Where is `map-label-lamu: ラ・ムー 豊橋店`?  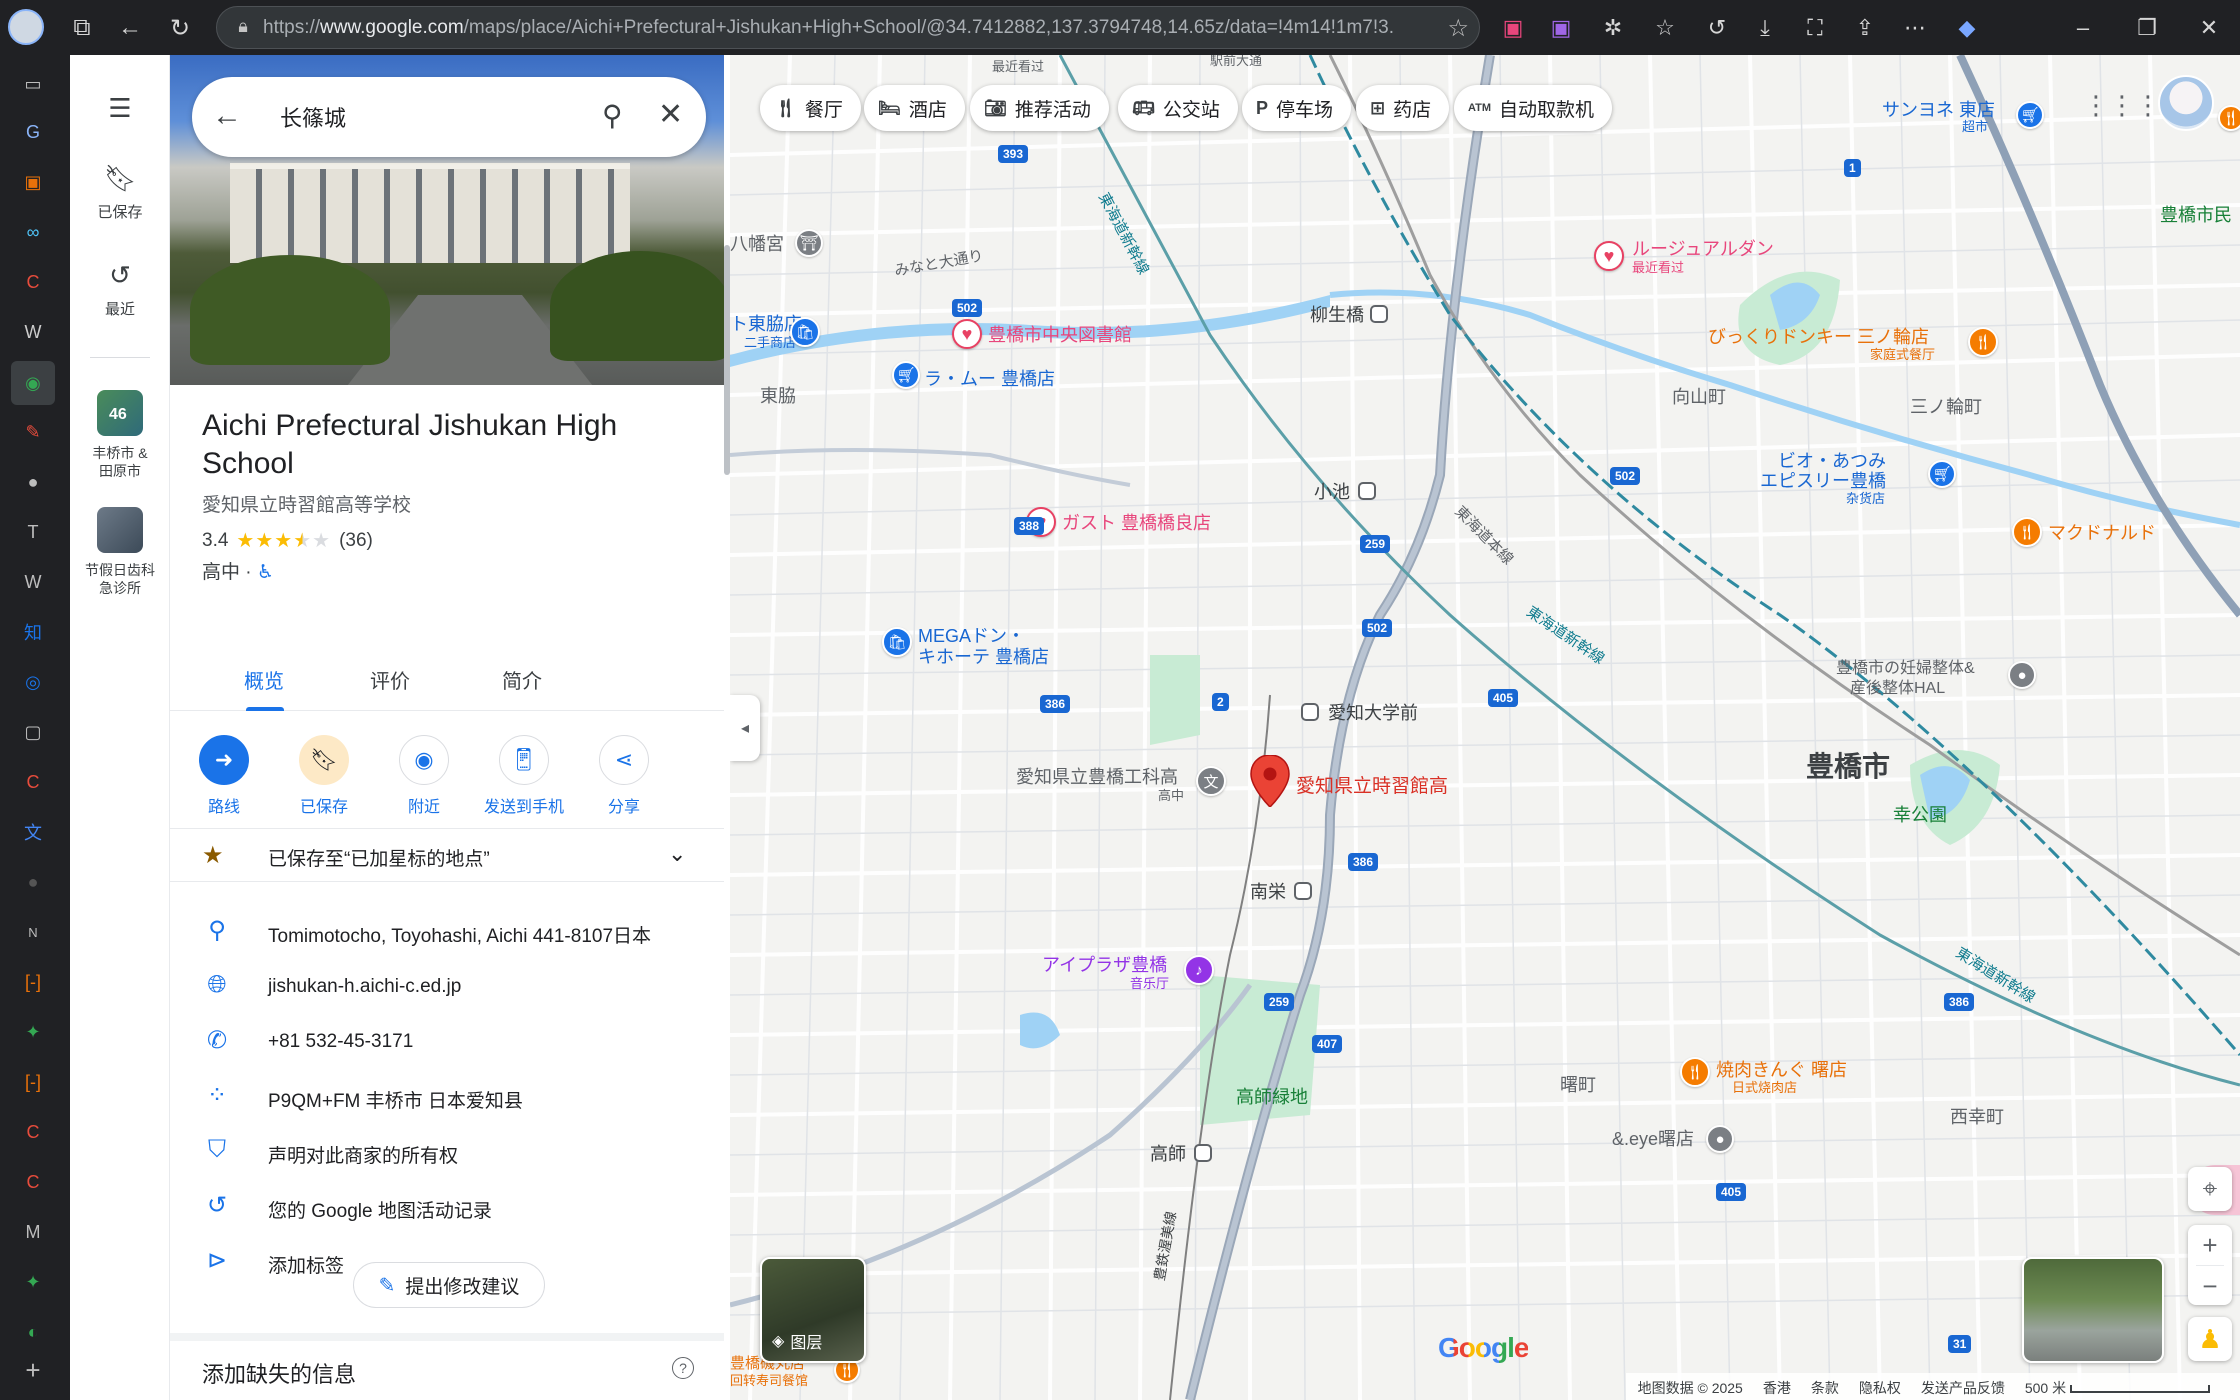 map-label-lamu: ラ・ムー 豊橋店 is located at coordinates (989, 379).